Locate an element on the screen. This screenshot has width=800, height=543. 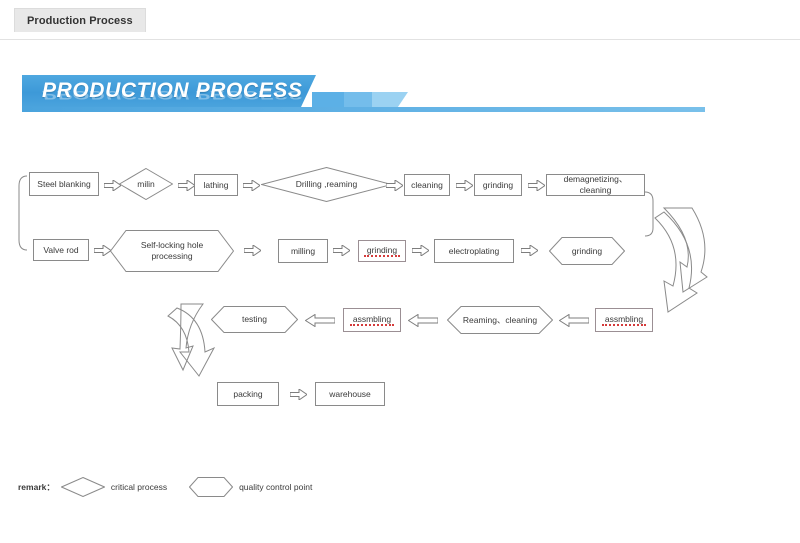
flow-node-demagnetizing-cleaning: demagnetizing、cleaning is located at coordinates (595, 185).